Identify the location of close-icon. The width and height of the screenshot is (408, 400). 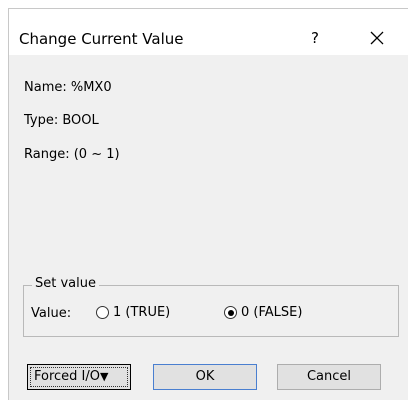
(377, 38).